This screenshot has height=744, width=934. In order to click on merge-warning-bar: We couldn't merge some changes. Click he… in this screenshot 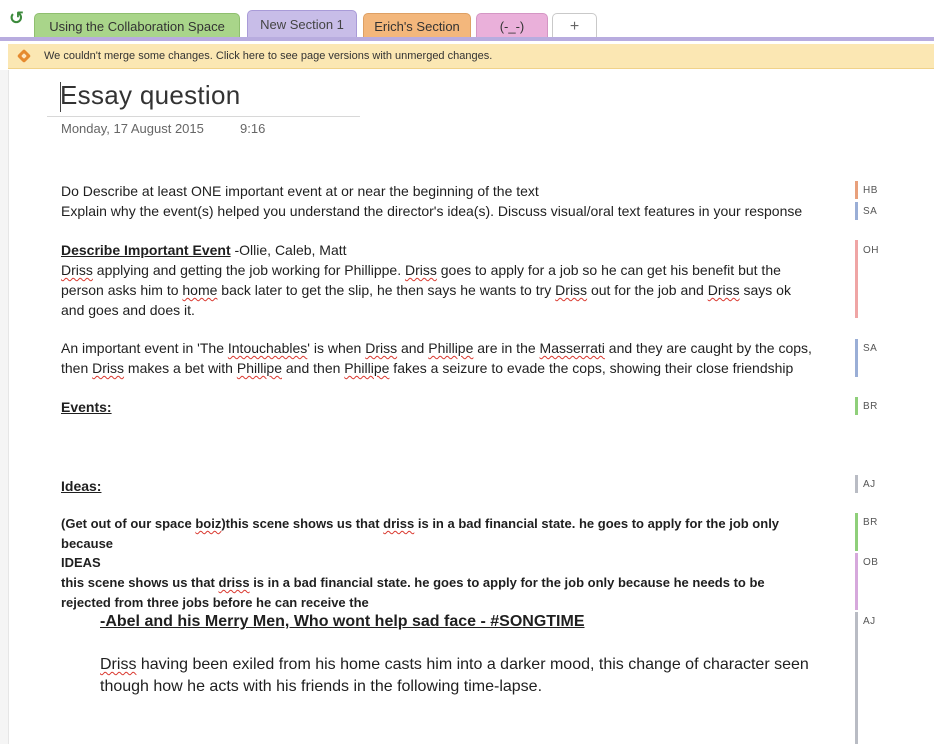, I will do `click(471, 56)`.